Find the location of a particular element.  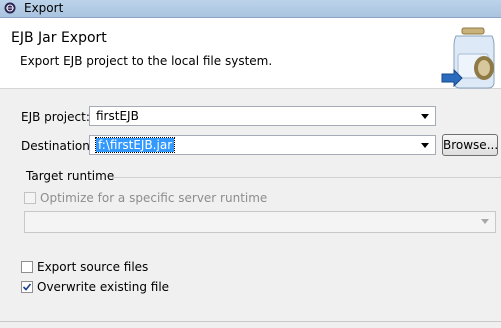

destination-label: Destination: is located at coordinates (57, 146).